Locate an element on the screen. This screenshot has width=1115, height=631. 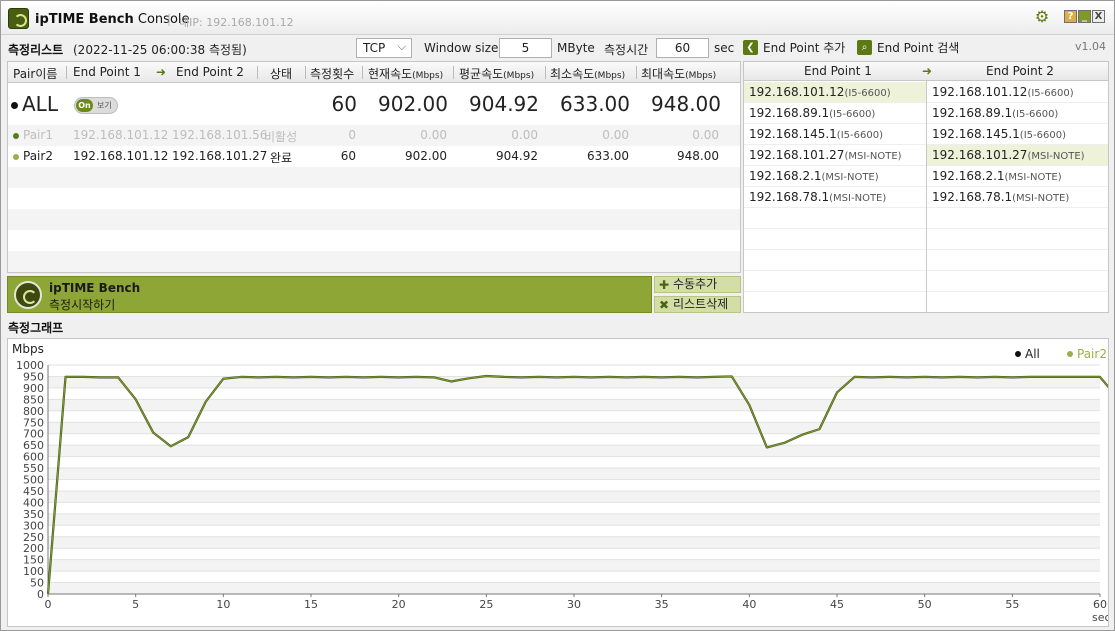
start-bench-button: ipTIME Bench 측정시작하기 is located at coordinates (329, 294).